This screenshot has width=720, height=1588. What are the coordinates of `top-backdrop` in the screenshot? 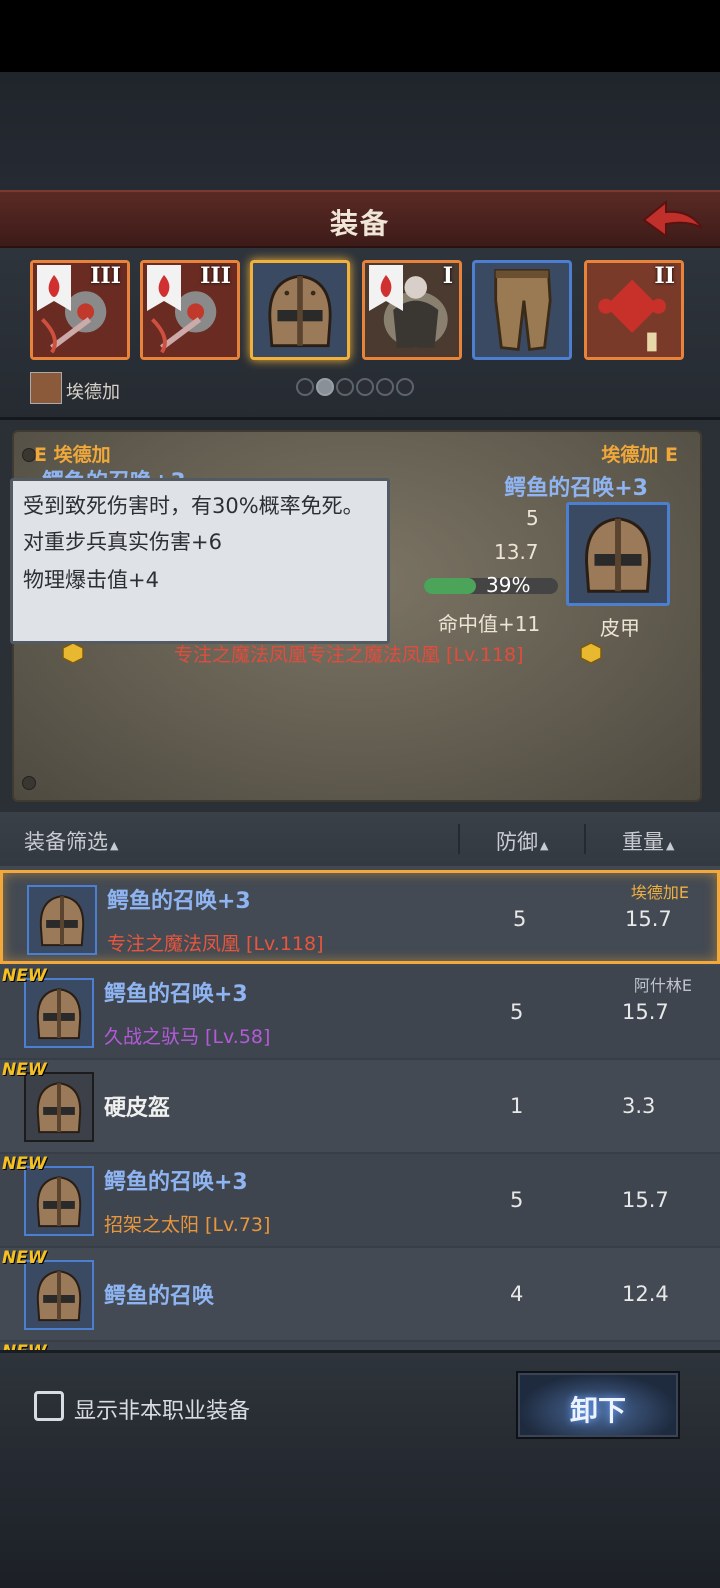 It's located at (360, 131).